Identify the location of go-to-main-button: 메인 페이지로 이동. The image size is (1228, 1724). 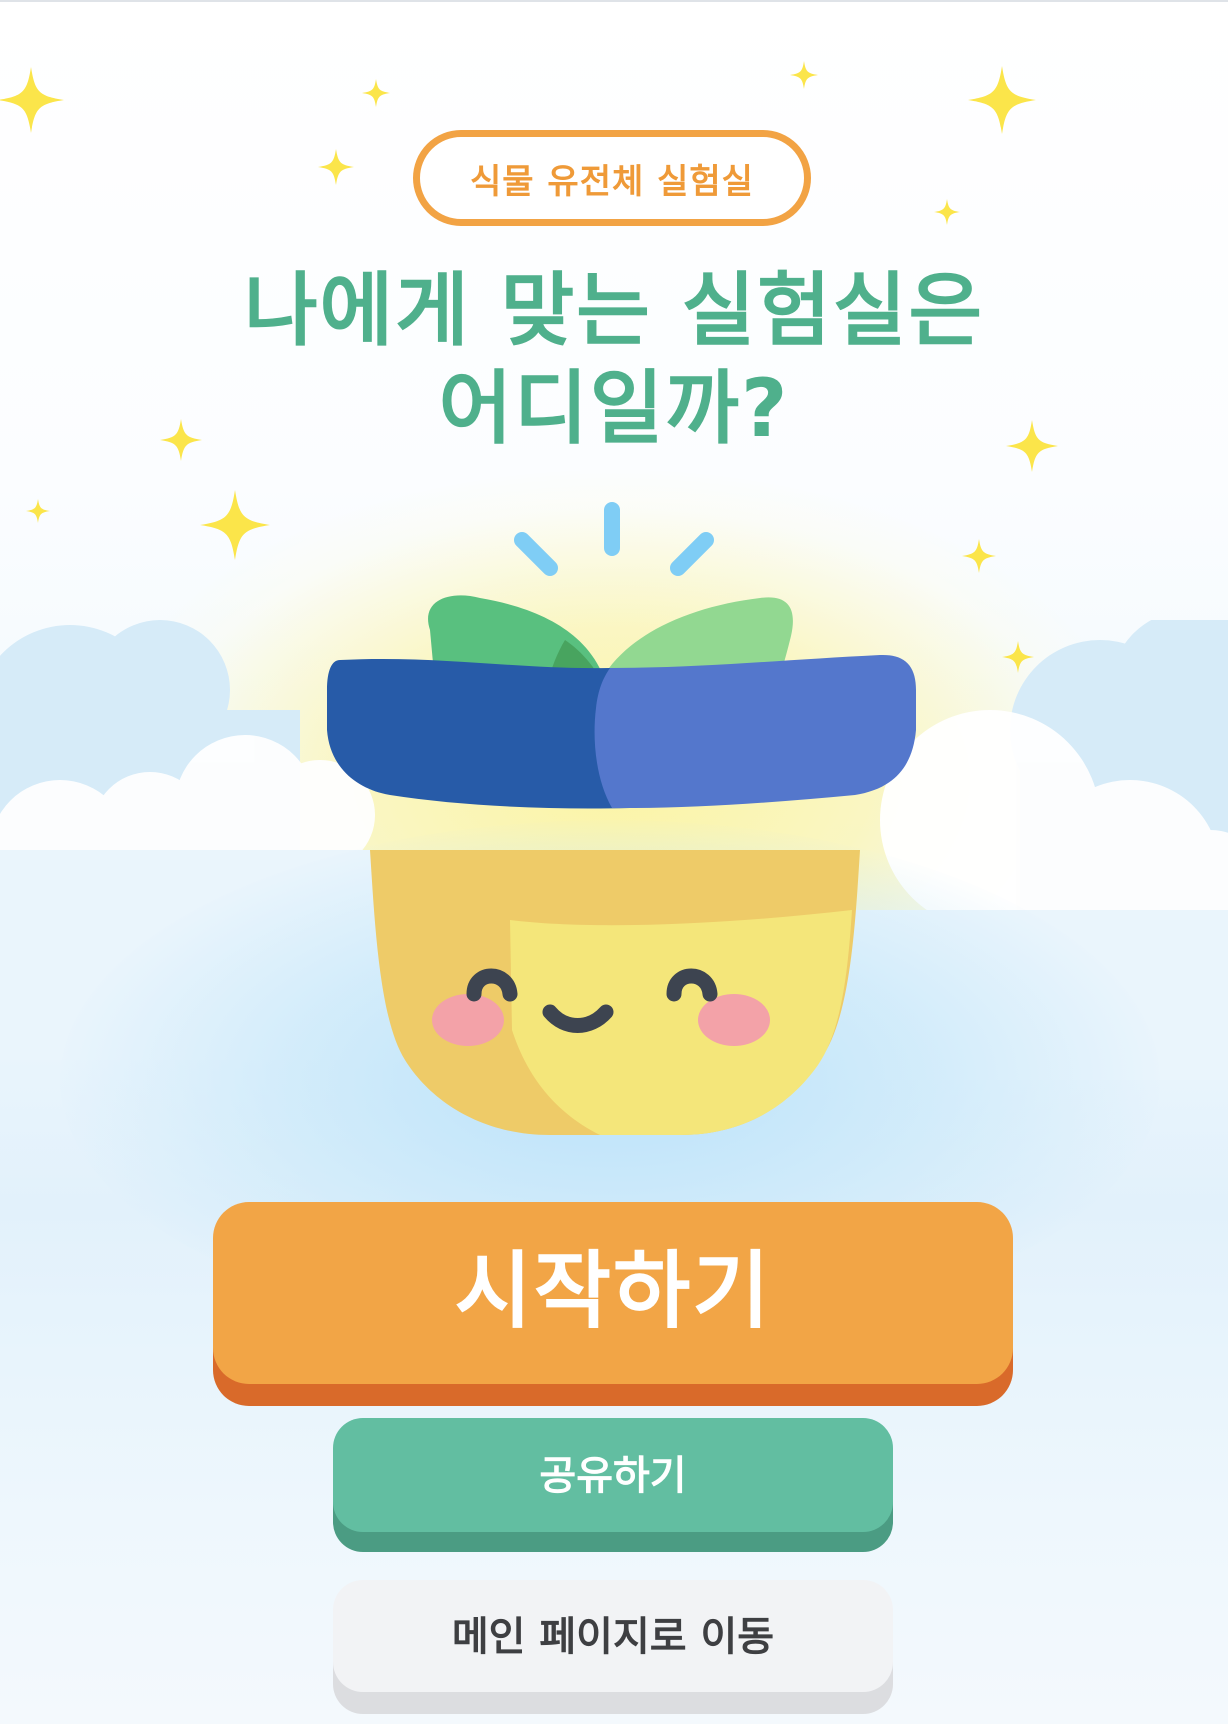
(613, 1636).